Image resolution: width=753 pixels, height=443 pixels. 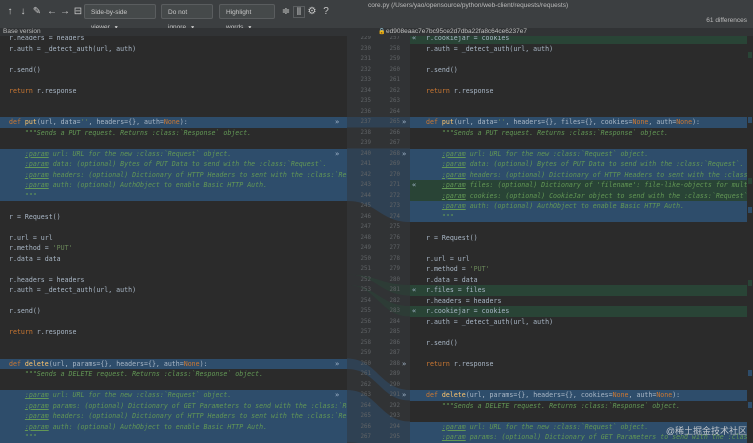 I want to click on right-line-number: 290, so click(x=394, y=384).